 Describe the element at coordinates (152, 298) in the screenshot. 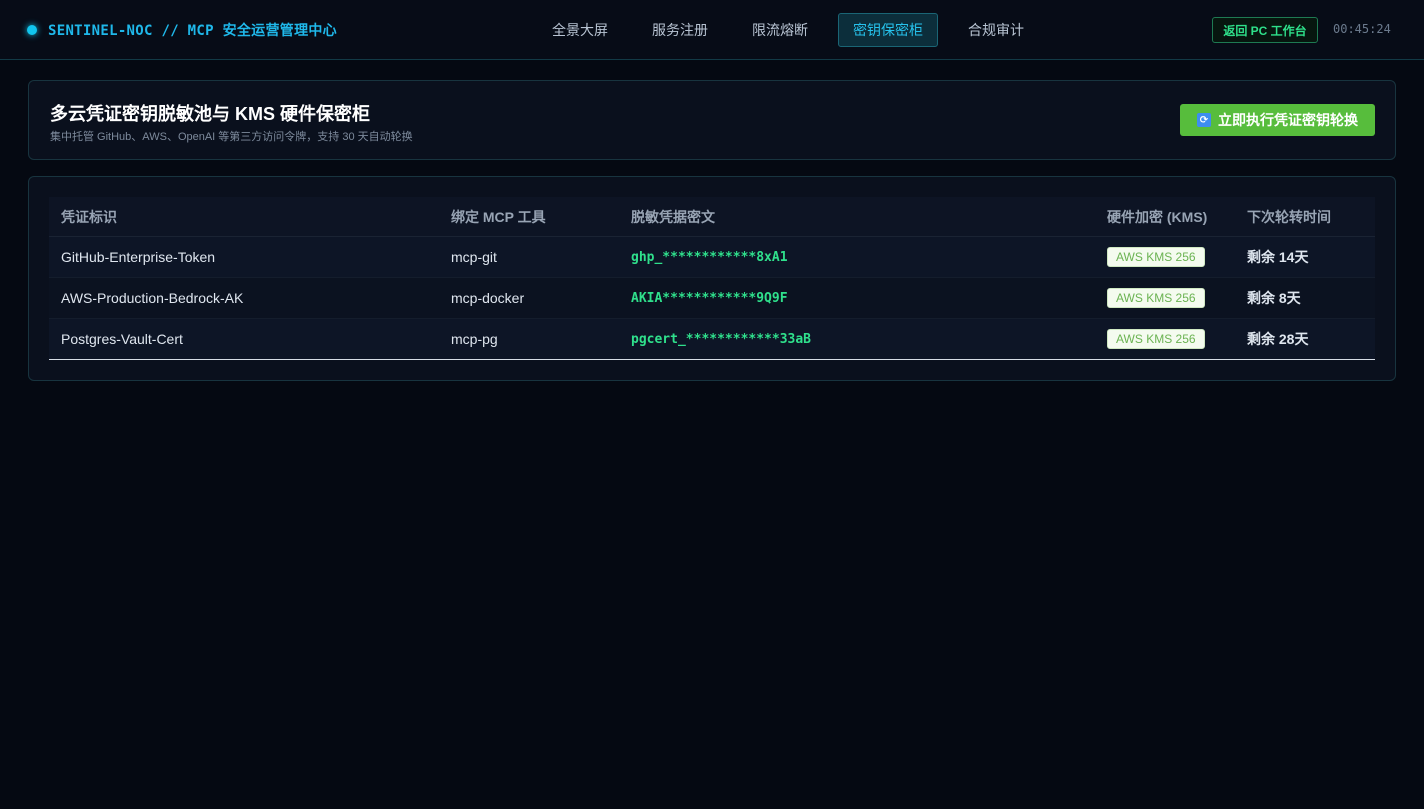

I see `credential-id: AWS-Production-Bedrock-AK` at that location.